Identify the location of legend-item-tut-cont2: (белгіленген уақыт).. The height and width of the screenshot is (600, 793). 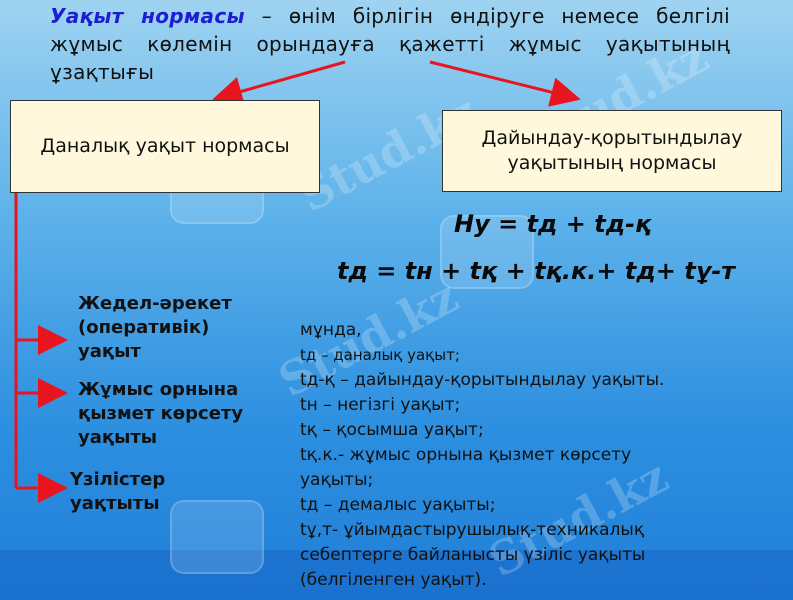
(393, 580).